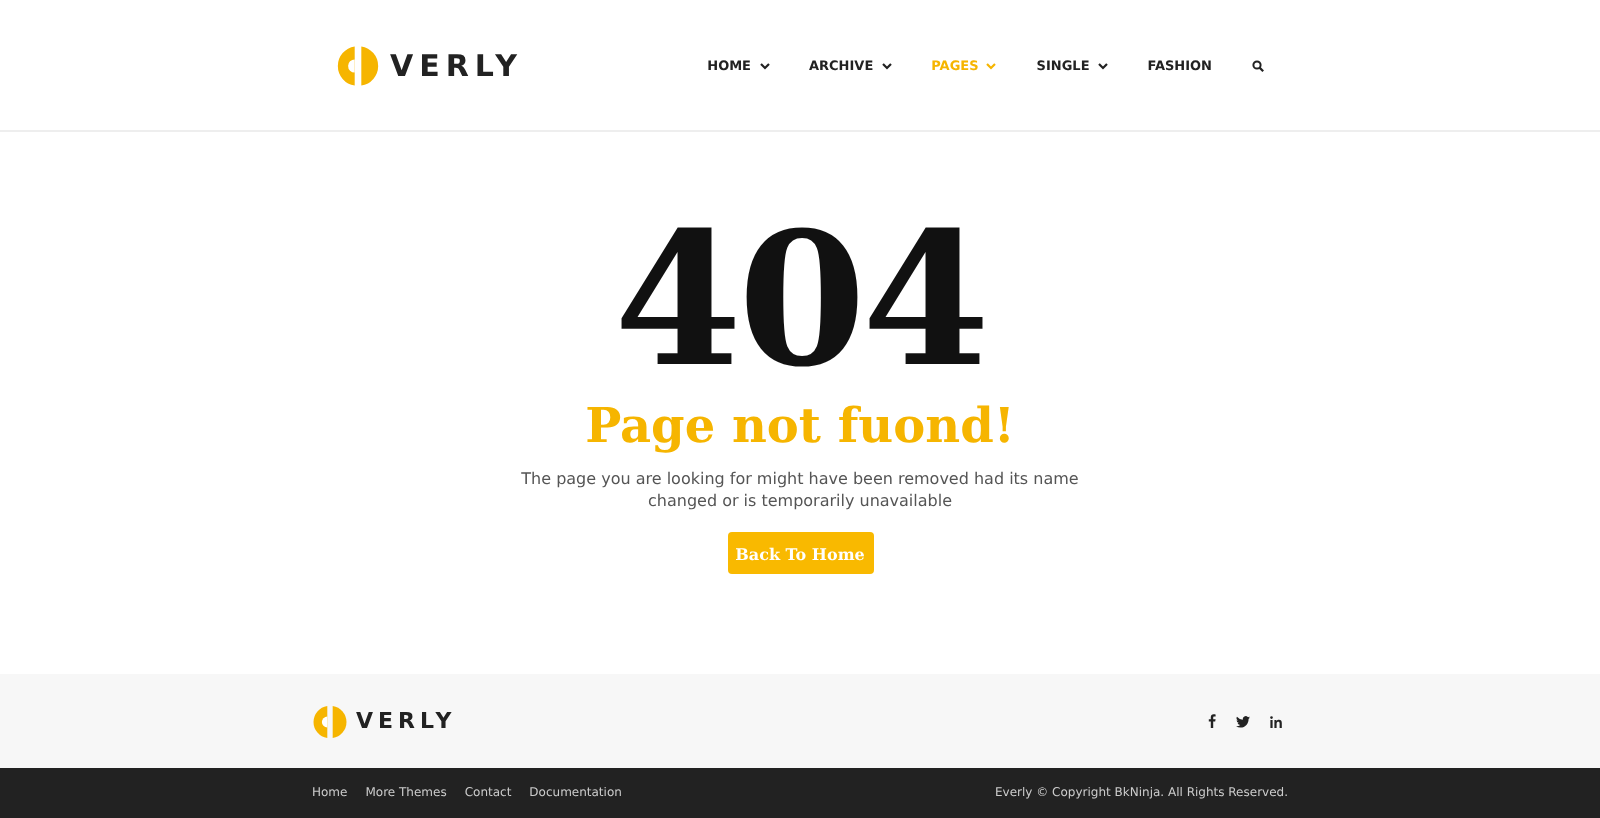 The height and width of the screenshot is (818, 1600). I want to click on error-code: 404, so click(800, 300).